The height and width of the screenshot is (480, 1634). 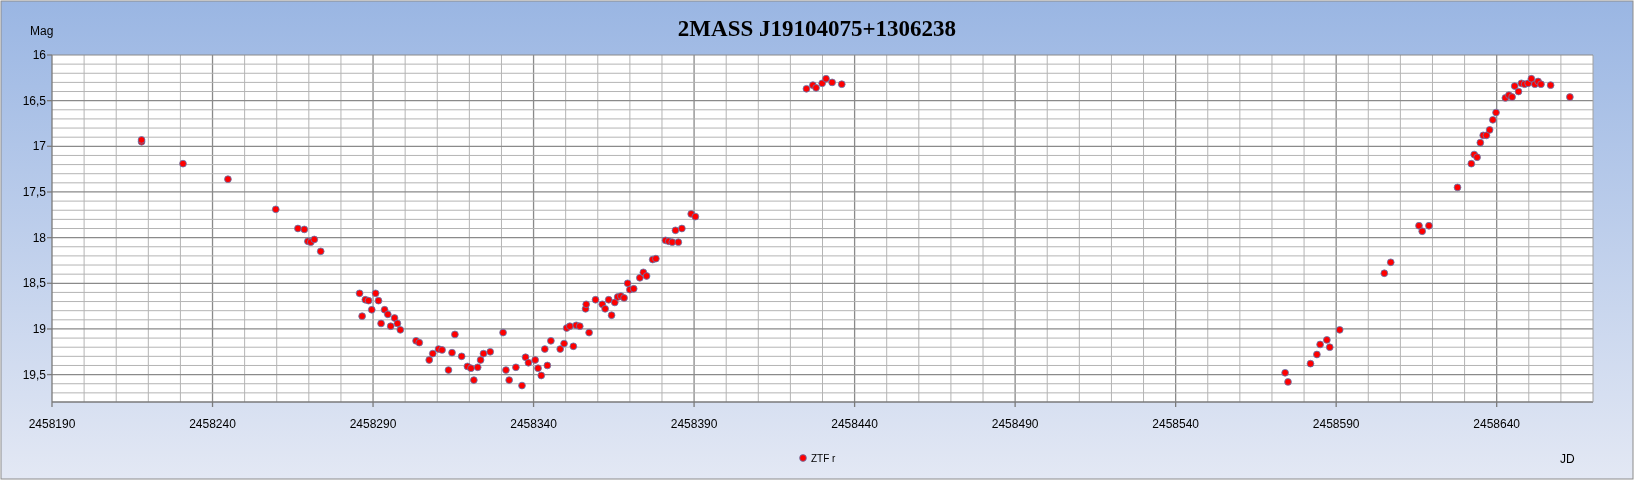 What do you see at coordinates (212, 424) in the screenshot?
I see `x-tick-label: 2458240` at bounding box center [212, 424].